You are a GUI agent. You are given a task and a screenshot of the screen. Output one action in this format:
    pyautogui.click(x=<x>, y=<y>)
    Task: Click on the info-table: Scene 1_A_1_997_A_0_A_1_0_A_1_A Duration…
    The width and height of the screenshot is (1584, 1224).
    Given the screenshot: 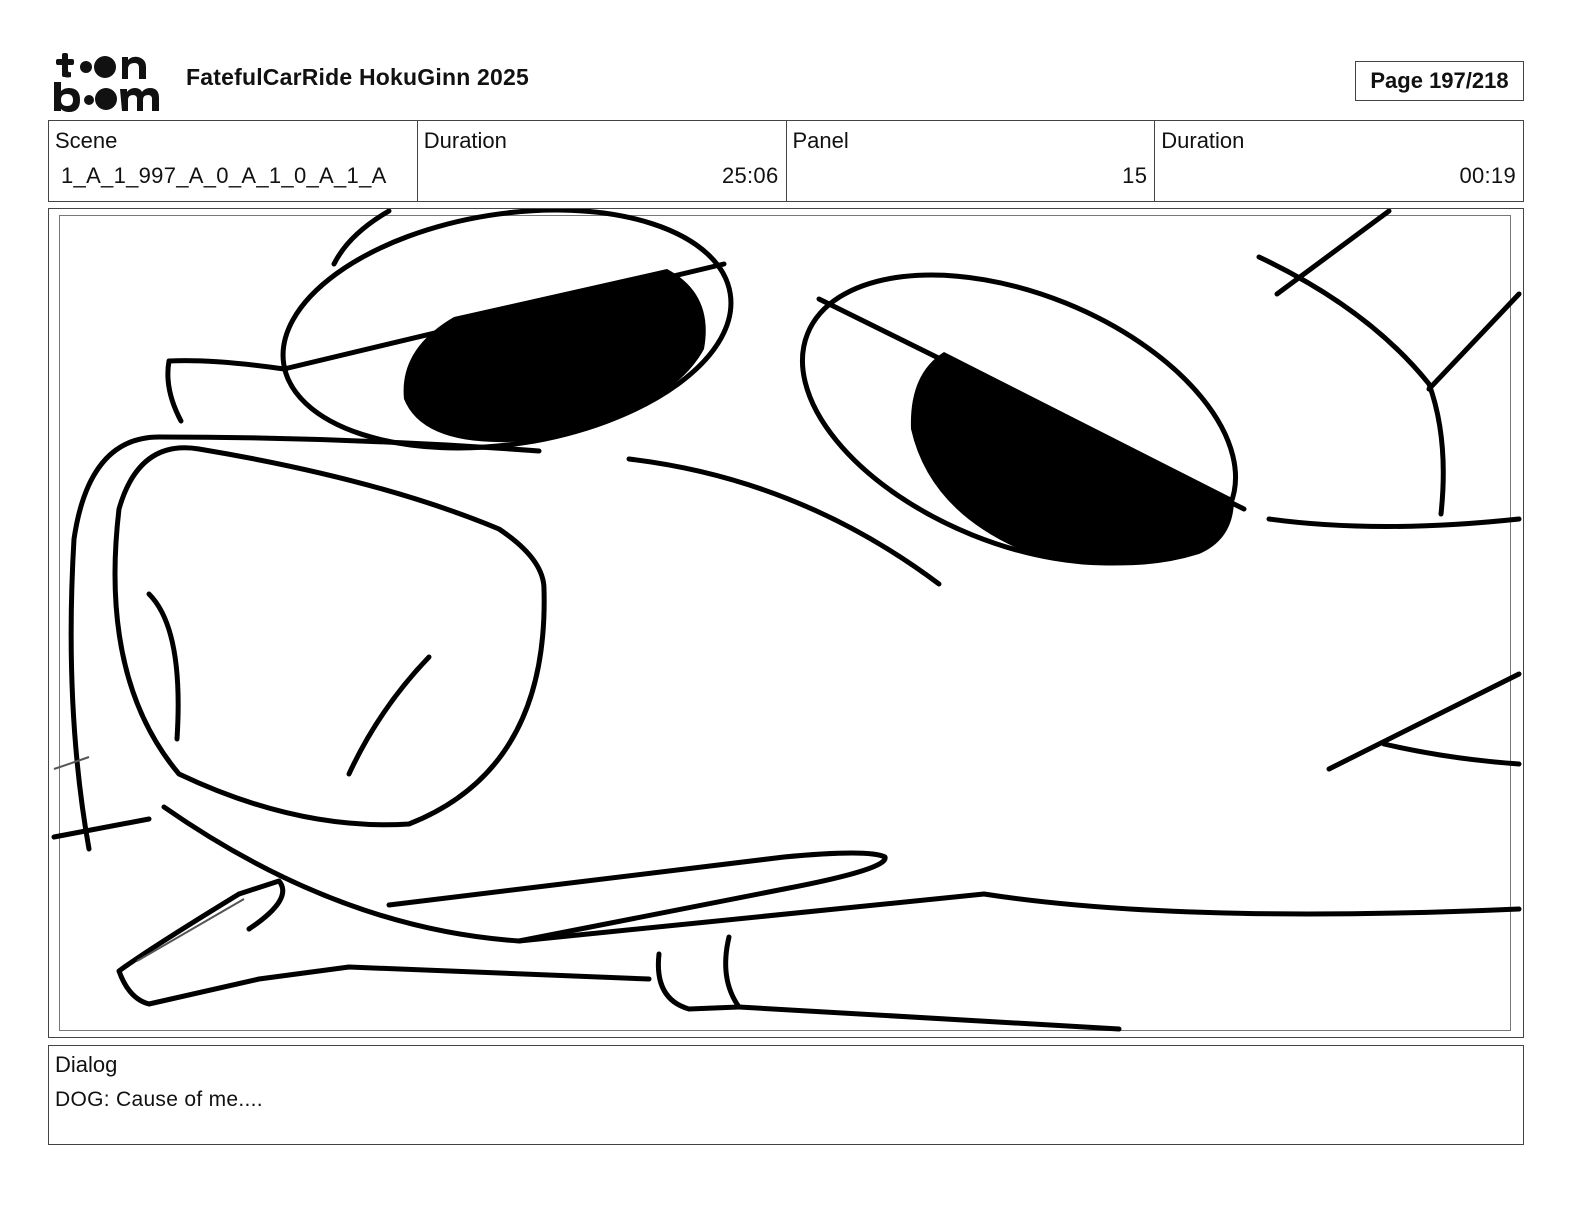 What is the action you would take?
    pyautogui.click(x=786, y=161)
    